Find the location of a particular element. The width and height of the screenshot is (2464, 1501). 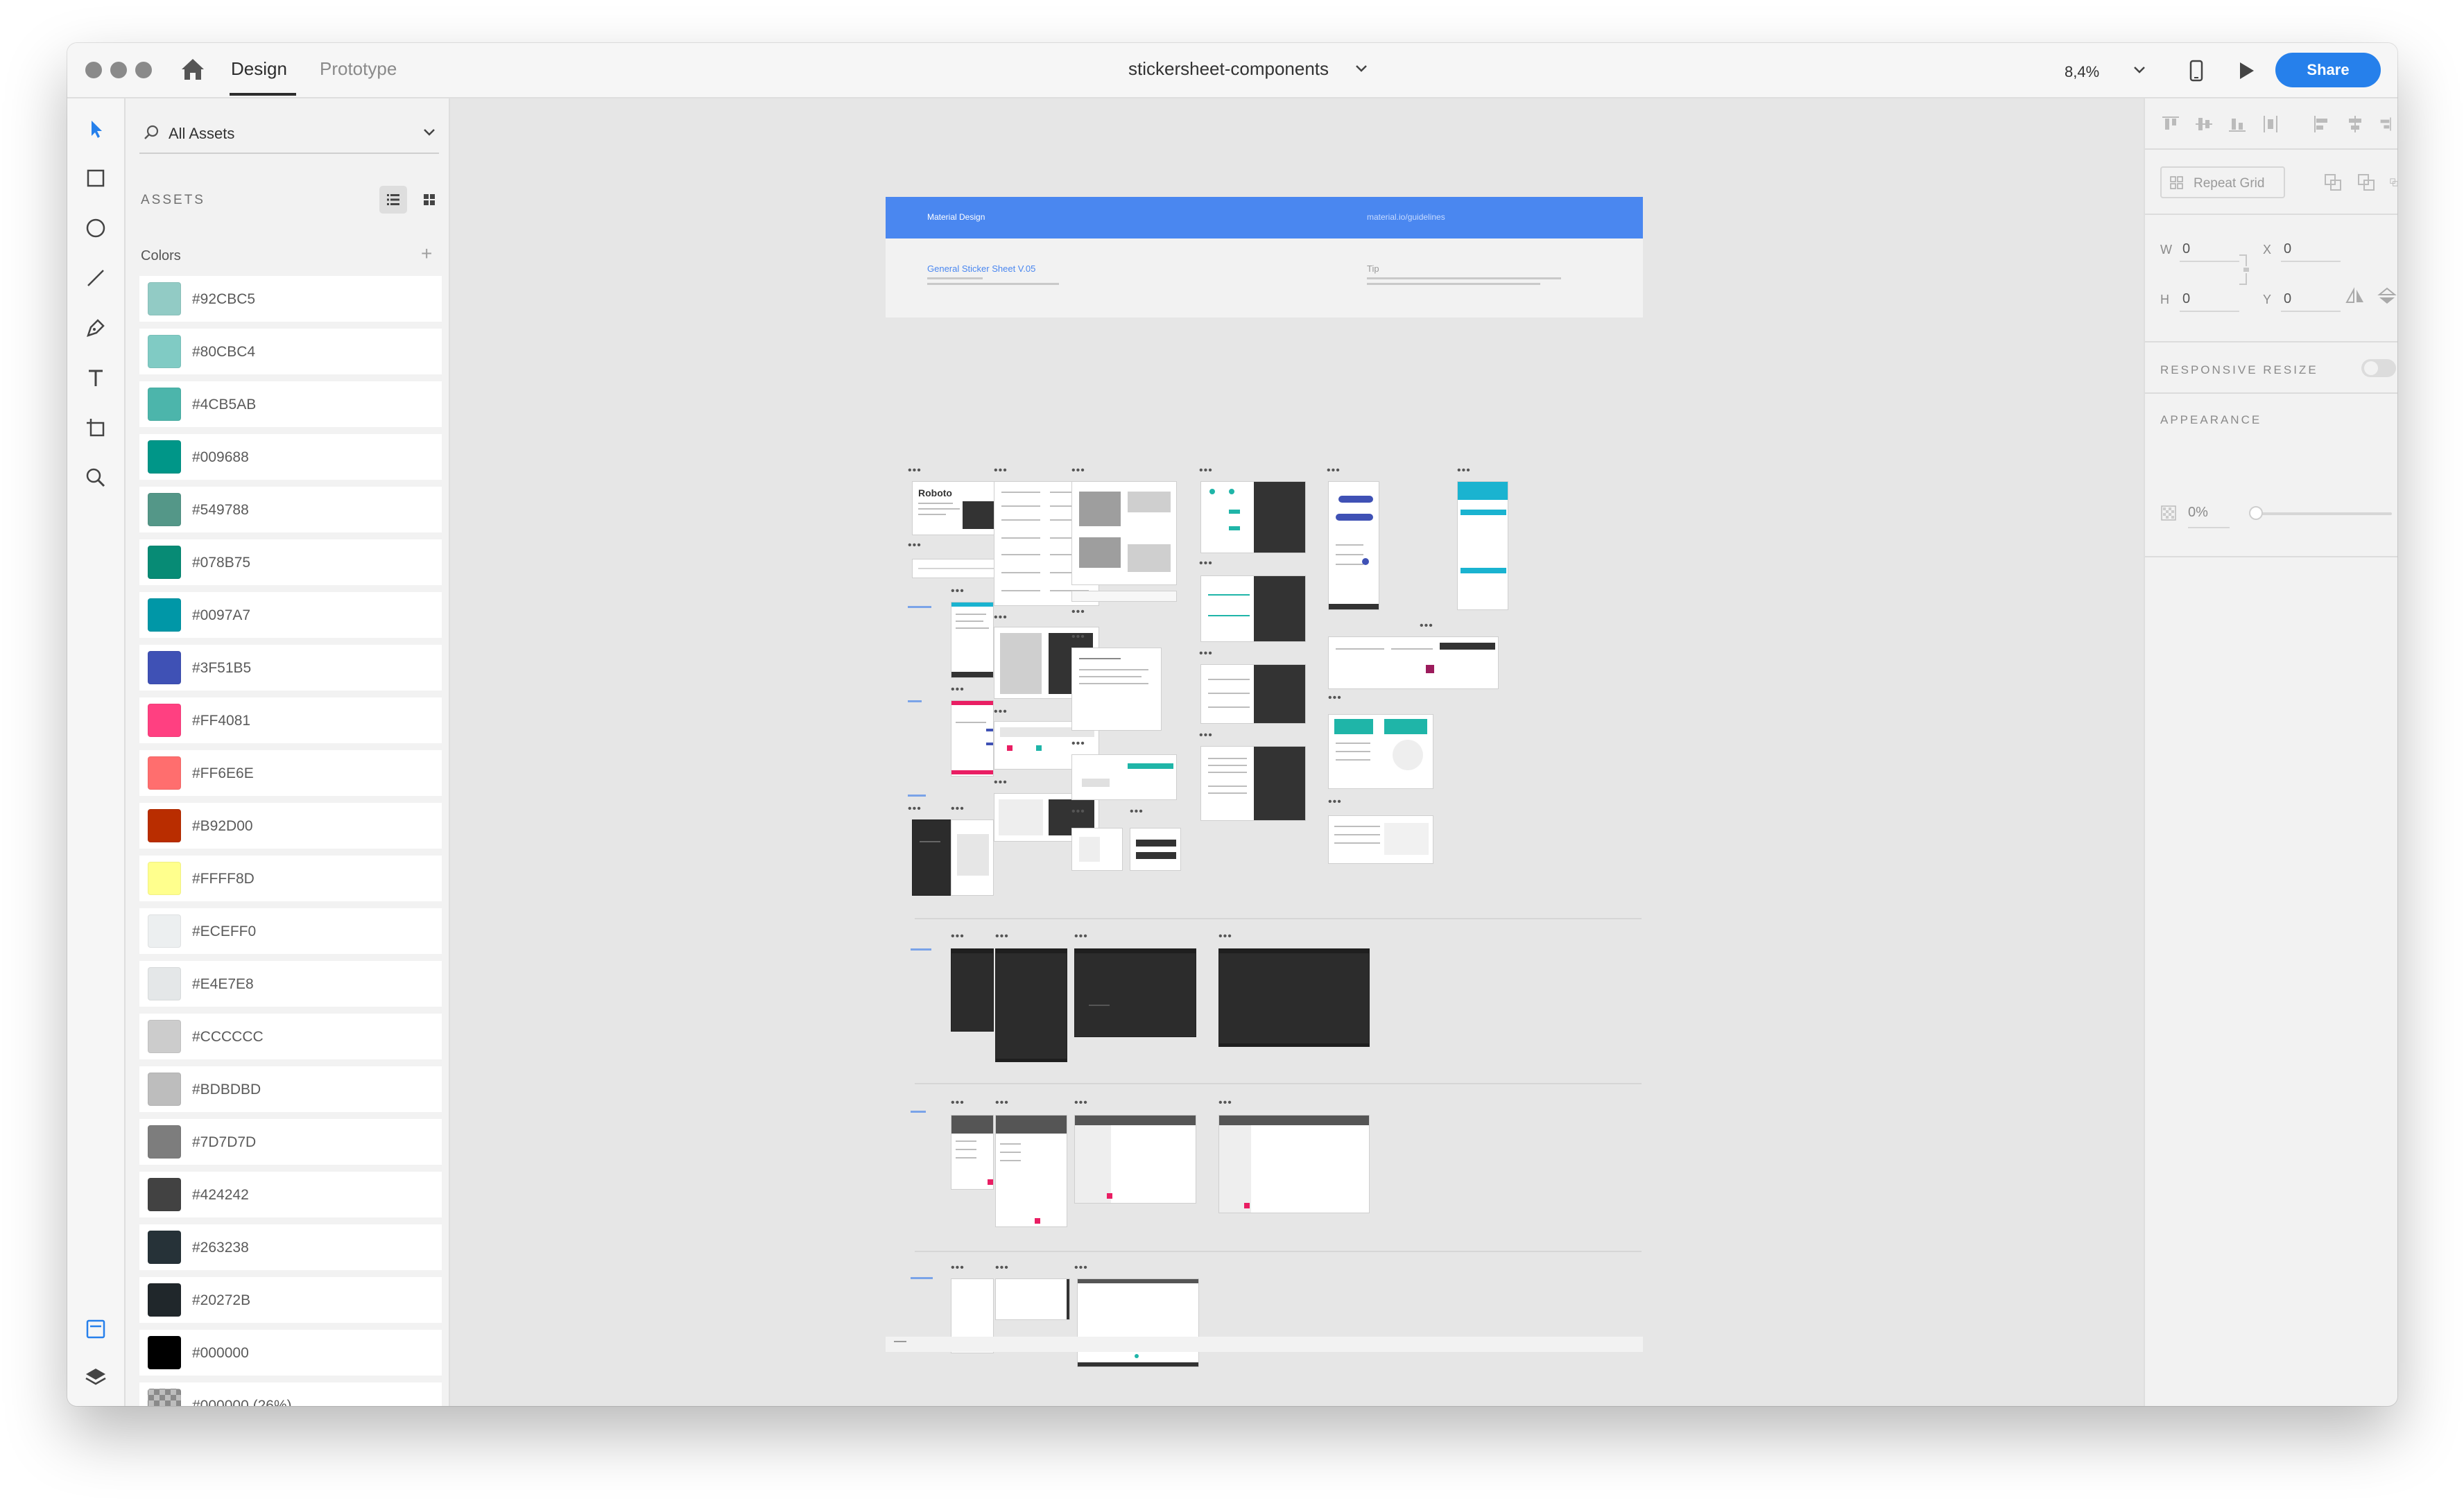

line-tool-icon is located at coordinates (96, 278).